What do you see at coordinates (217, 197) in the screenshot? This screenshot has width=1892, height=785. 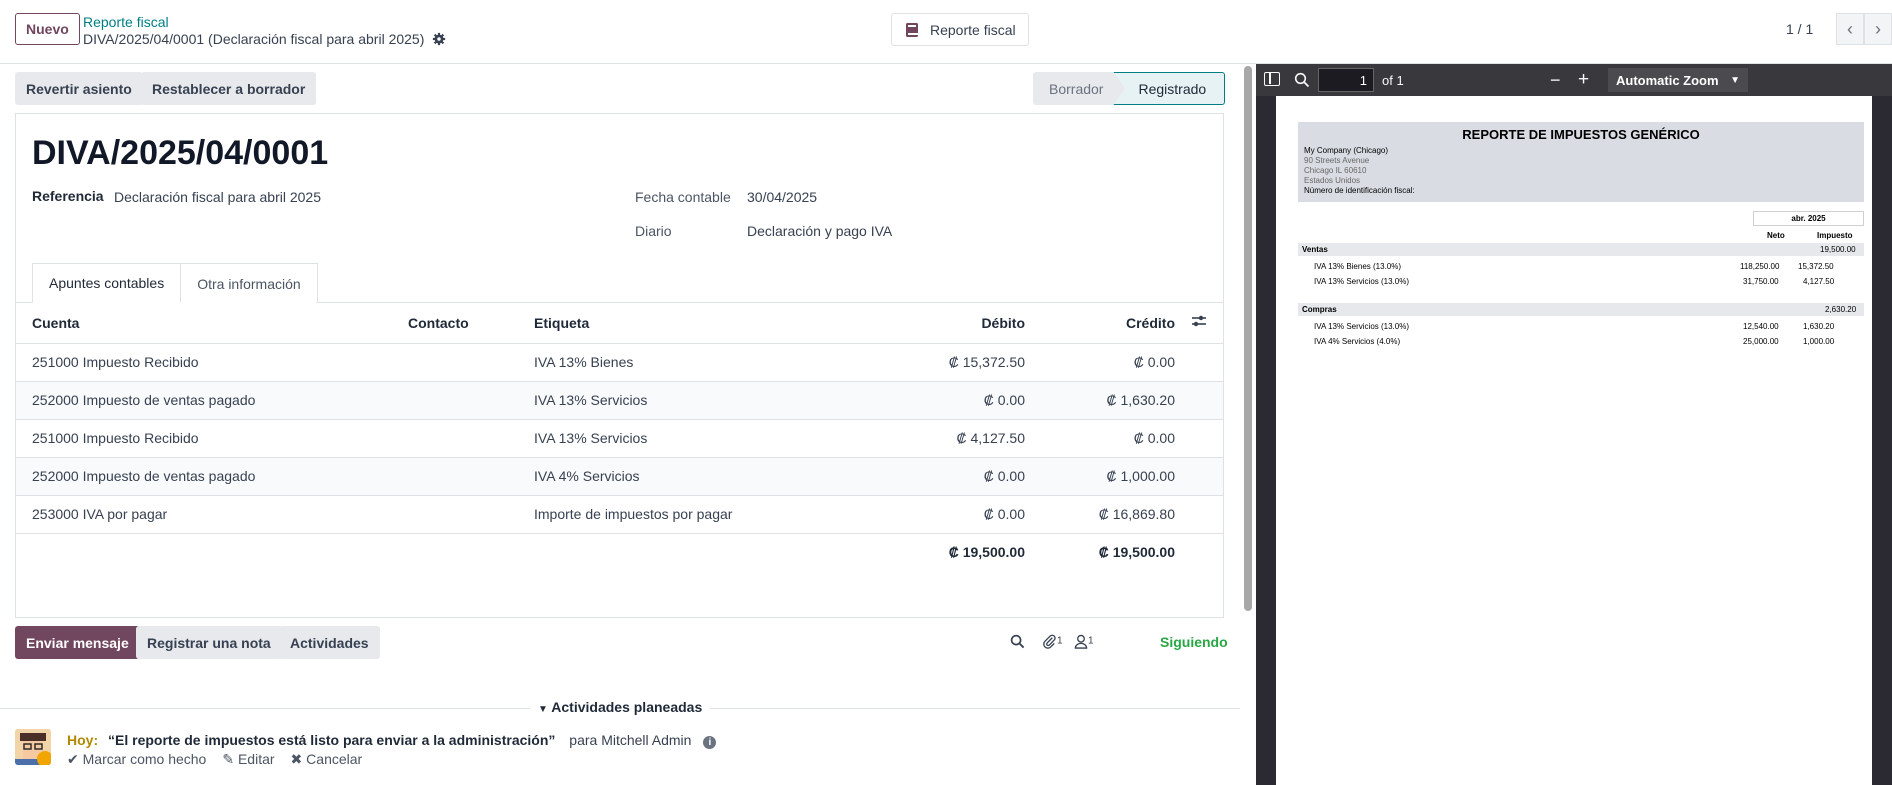 I see `reference-field: Declaración fiscal para abril 2025` at bounding box center [217, 197].